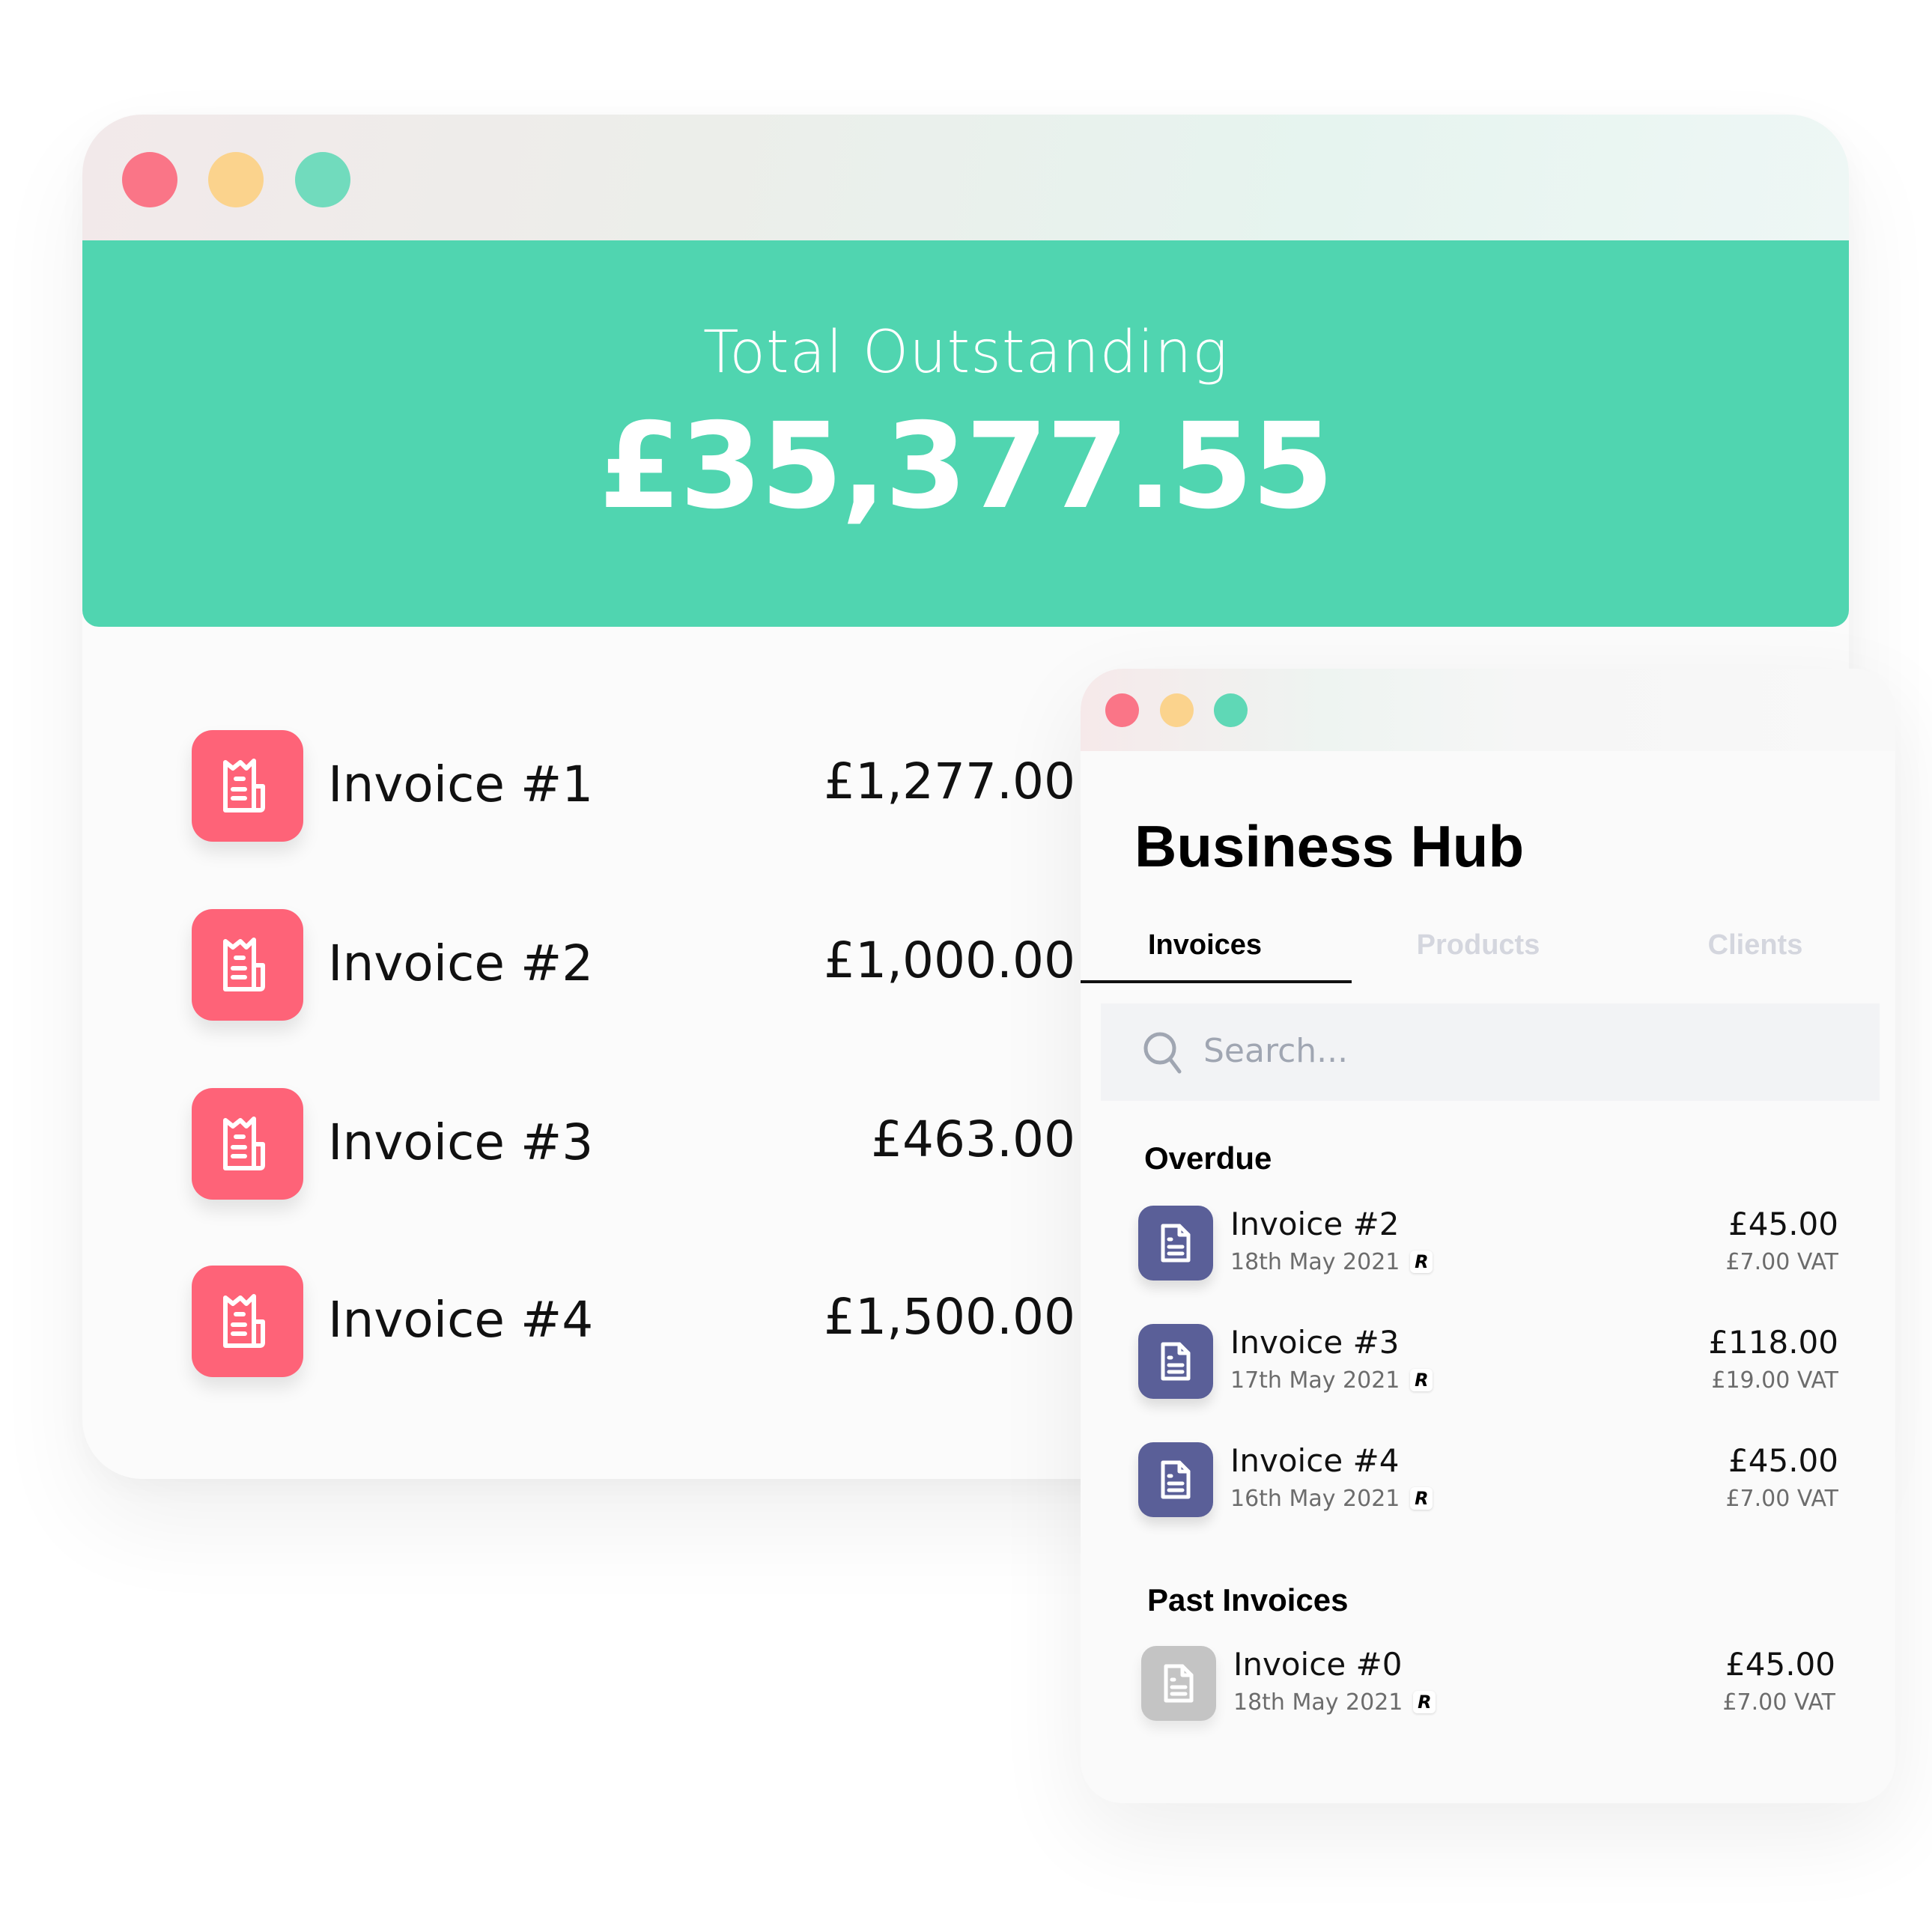 The height and width of the screenshot is (1932, 1932). I want to click on invoice-amount: £118.00, so click(1773, 1342).